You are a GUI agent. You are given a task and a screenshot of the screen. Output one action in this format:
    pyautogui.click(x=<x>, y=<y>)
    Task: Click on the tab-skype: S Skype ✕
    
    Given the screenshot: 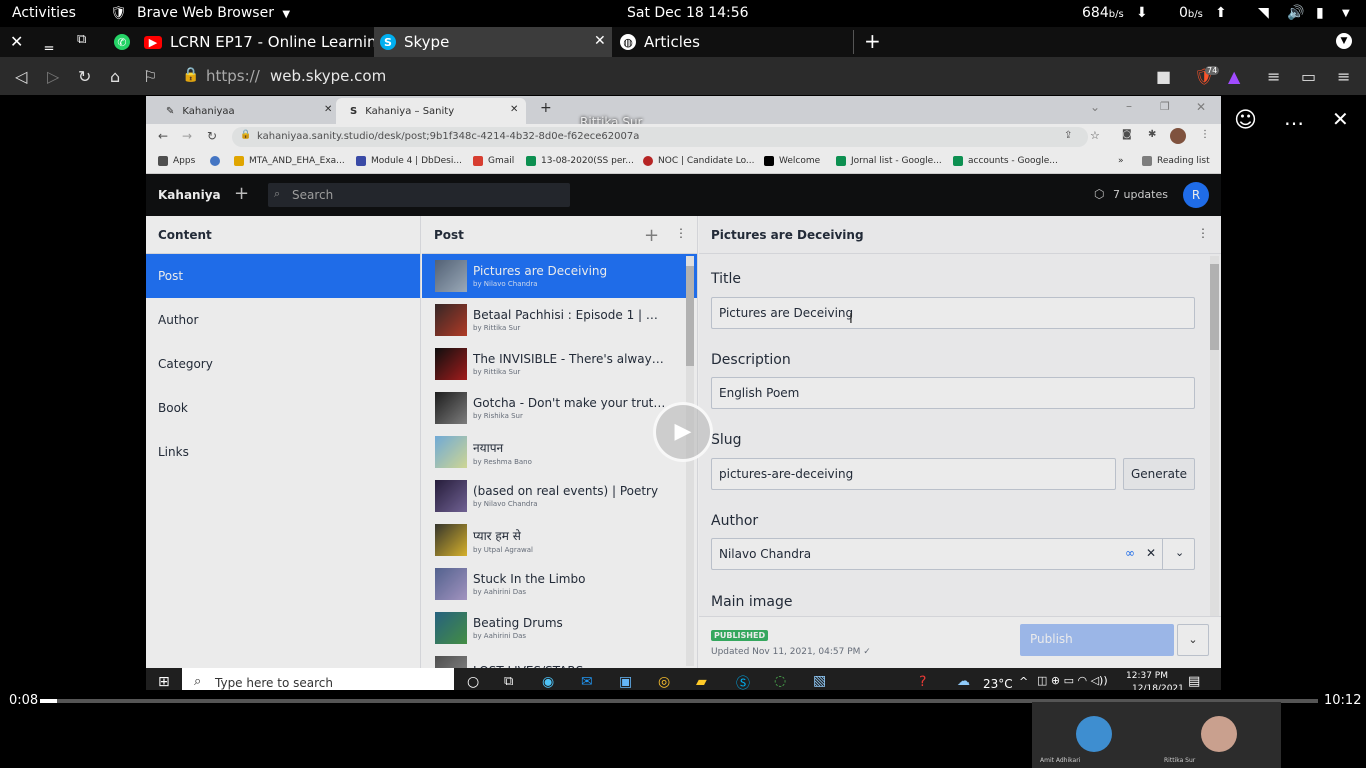 What is the action you would take?
    pyautogui.click(x=493, y=42)
    